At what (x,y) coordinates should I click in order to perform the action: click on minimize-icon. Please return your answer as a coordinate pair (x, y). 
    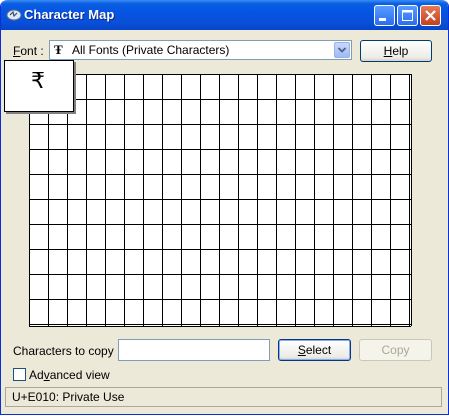
    Looking at the image, I should click on (382, 19).